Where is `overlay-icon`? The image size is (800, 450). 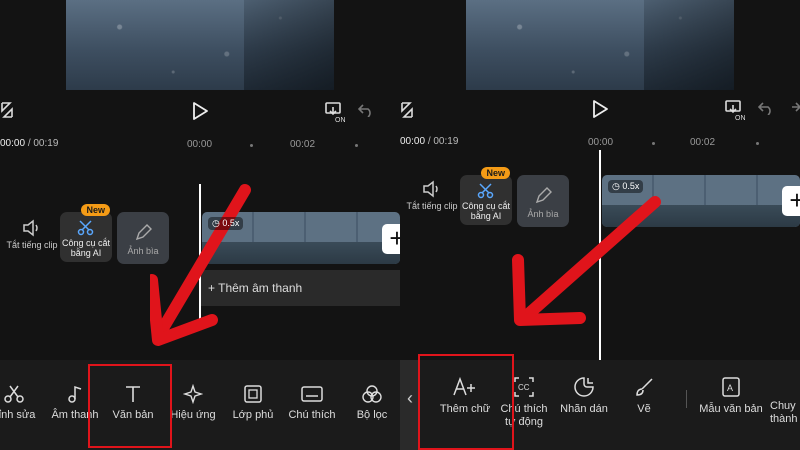
overlay-icon is located at coordinates (253, 394).